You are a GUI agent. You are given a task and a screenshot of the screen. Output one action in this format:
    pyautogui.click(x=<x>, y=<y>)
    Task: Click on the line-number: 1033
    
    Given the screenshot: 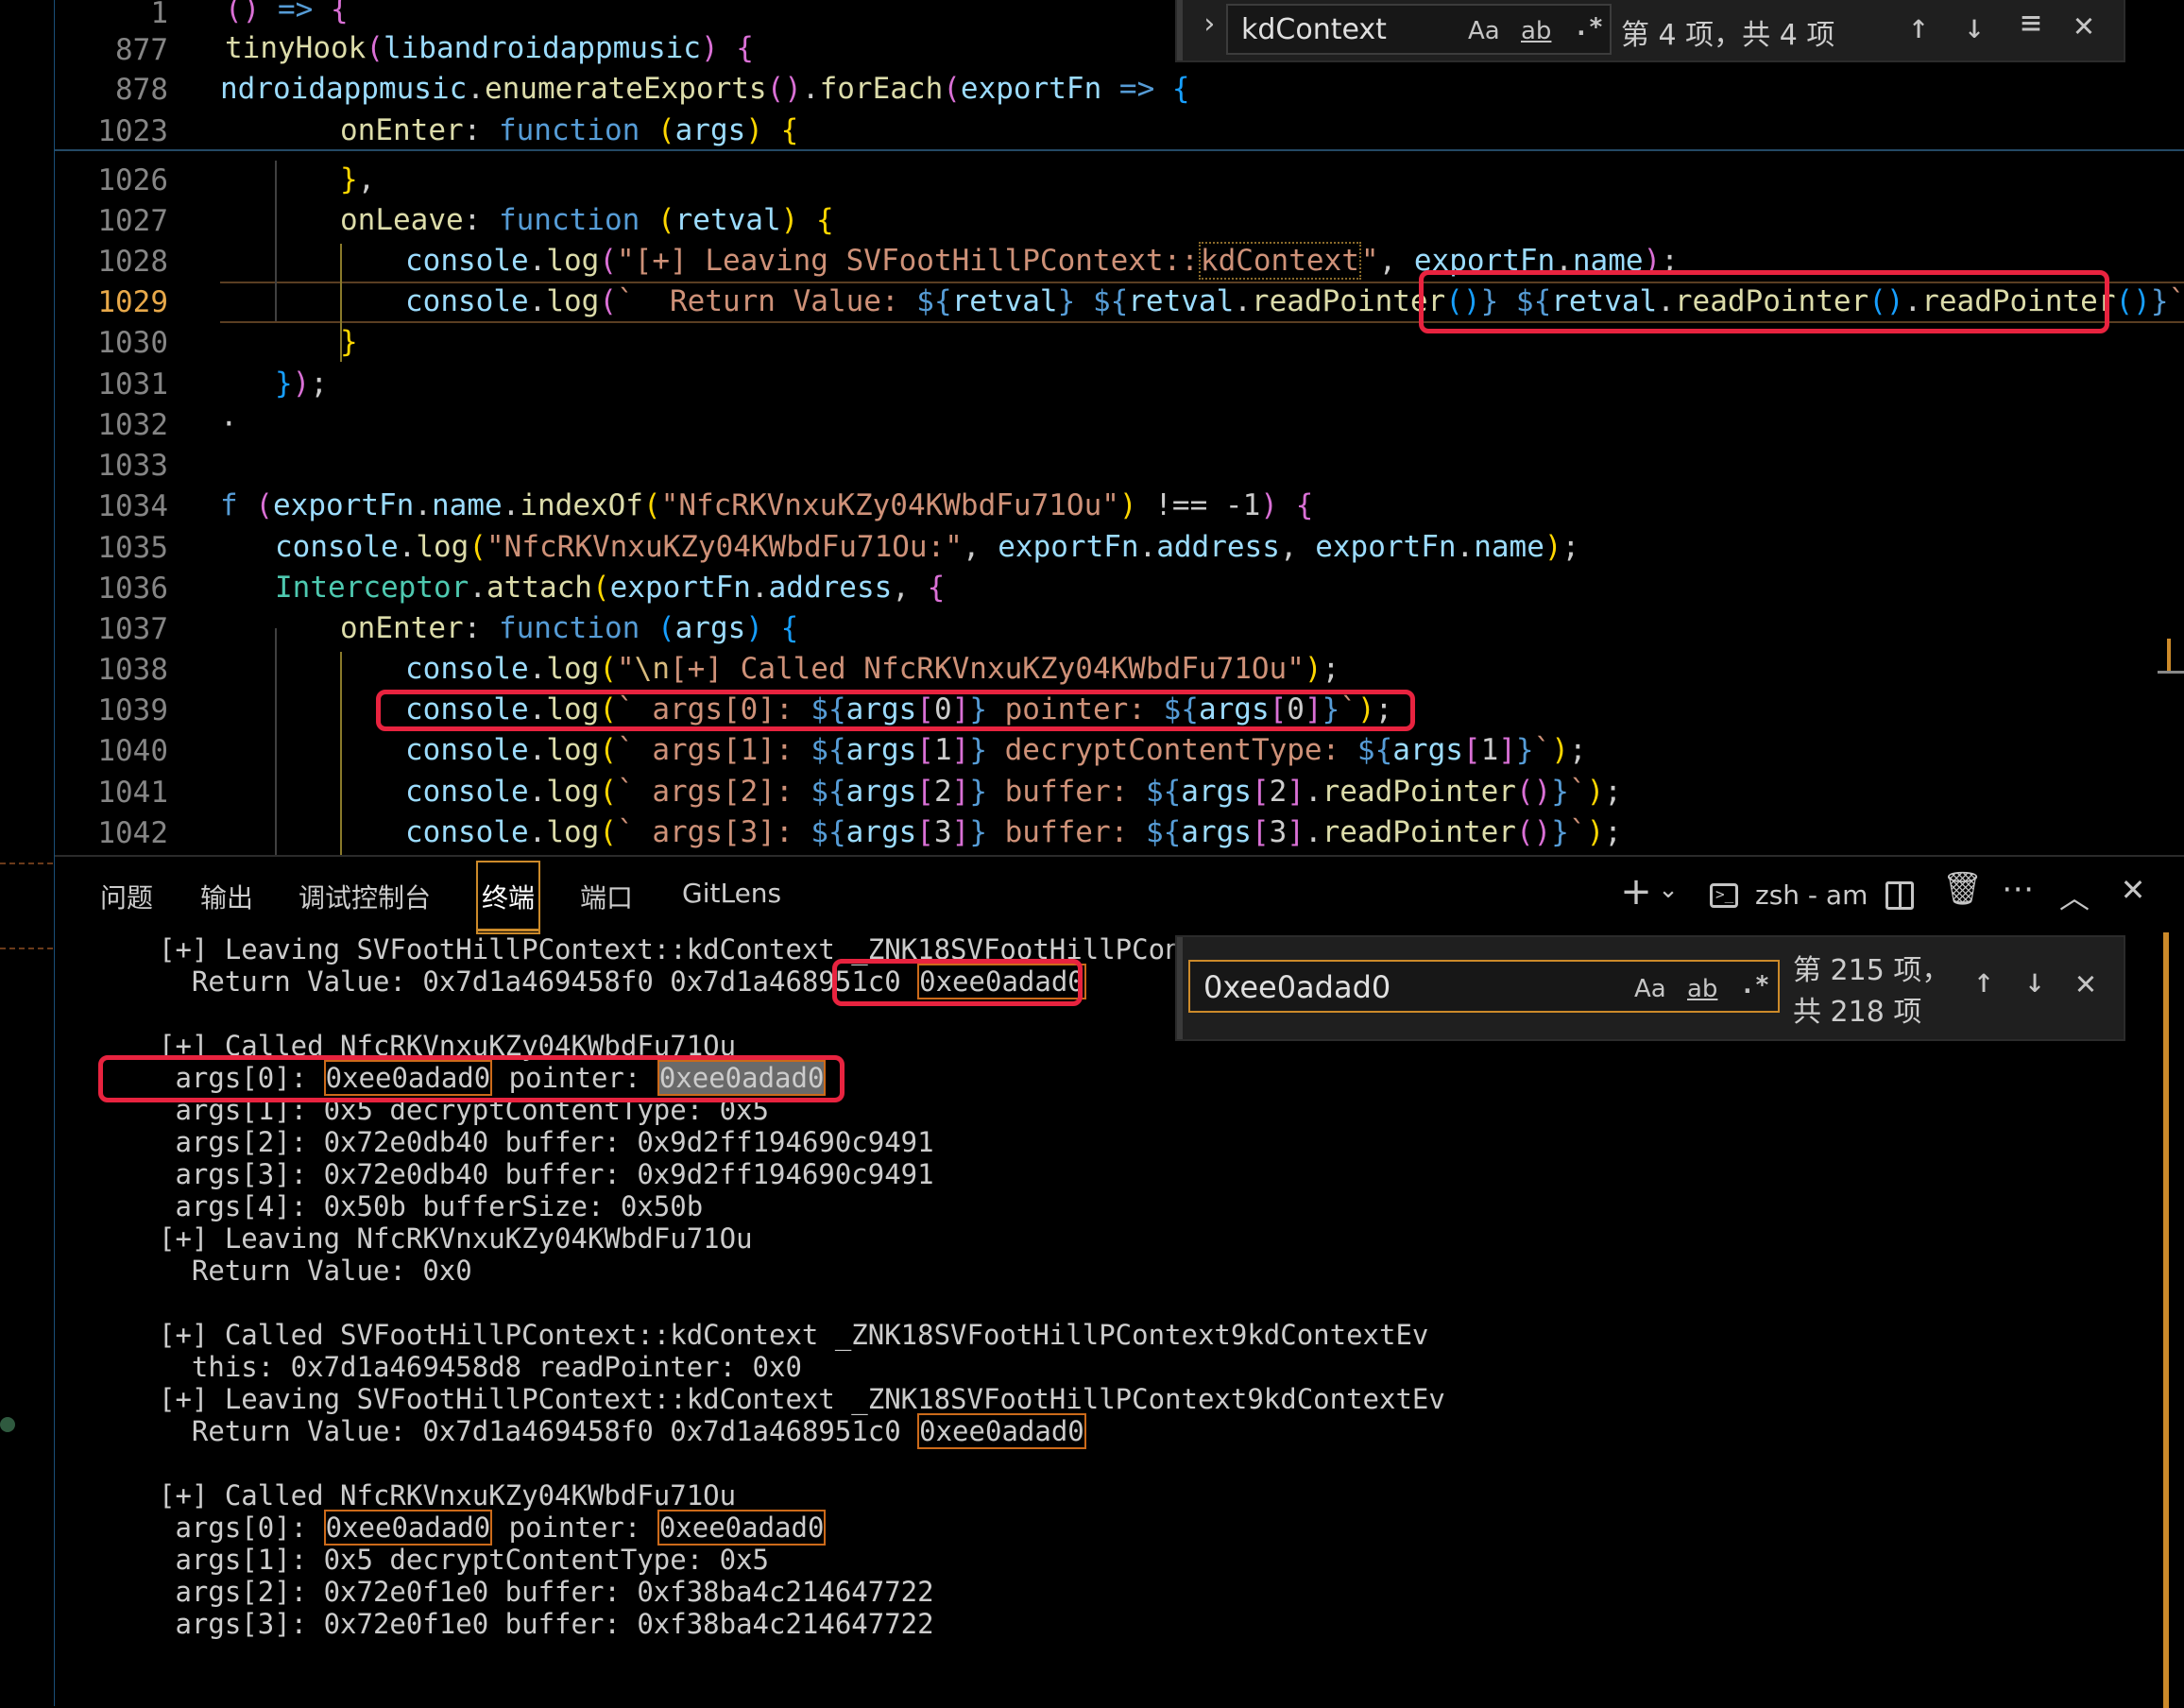 What is the action you would take?
    pyautogui.click(x=132, y=466)
    